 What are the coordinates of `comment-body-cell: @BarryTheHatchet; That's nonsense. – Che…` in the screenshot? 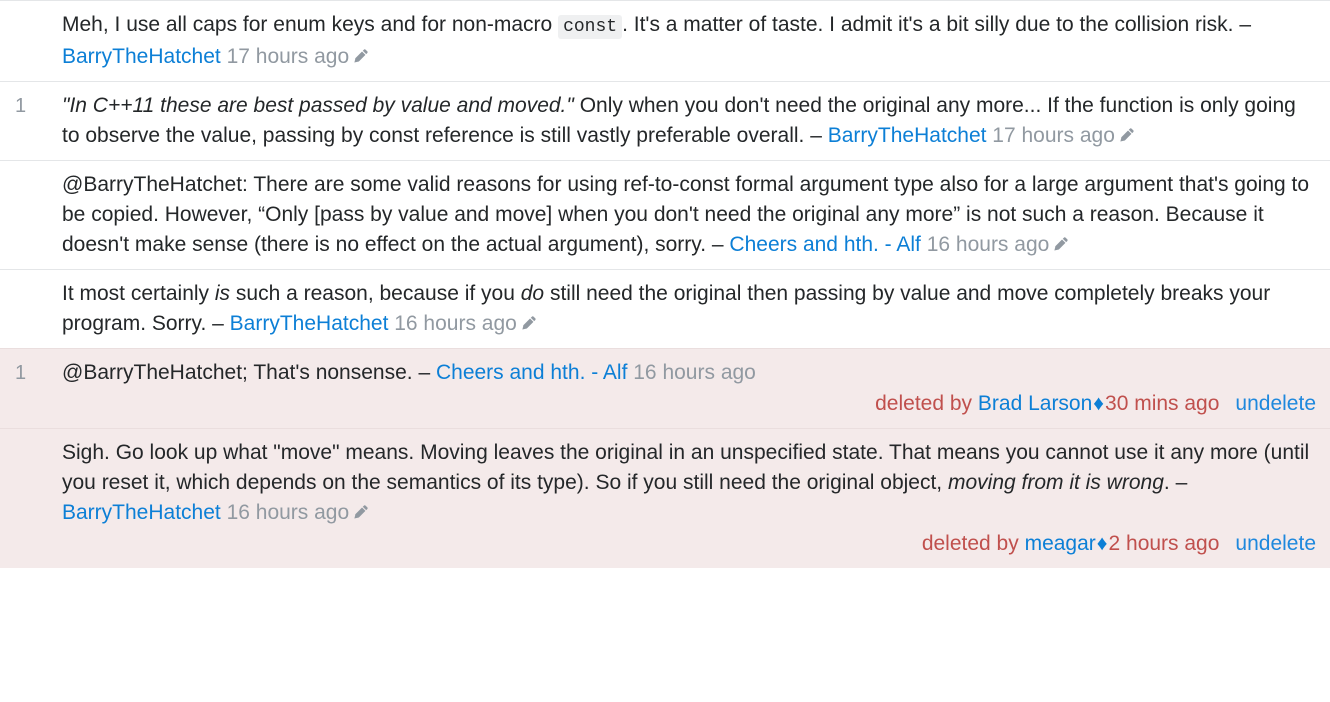 It's located at (696, 388).